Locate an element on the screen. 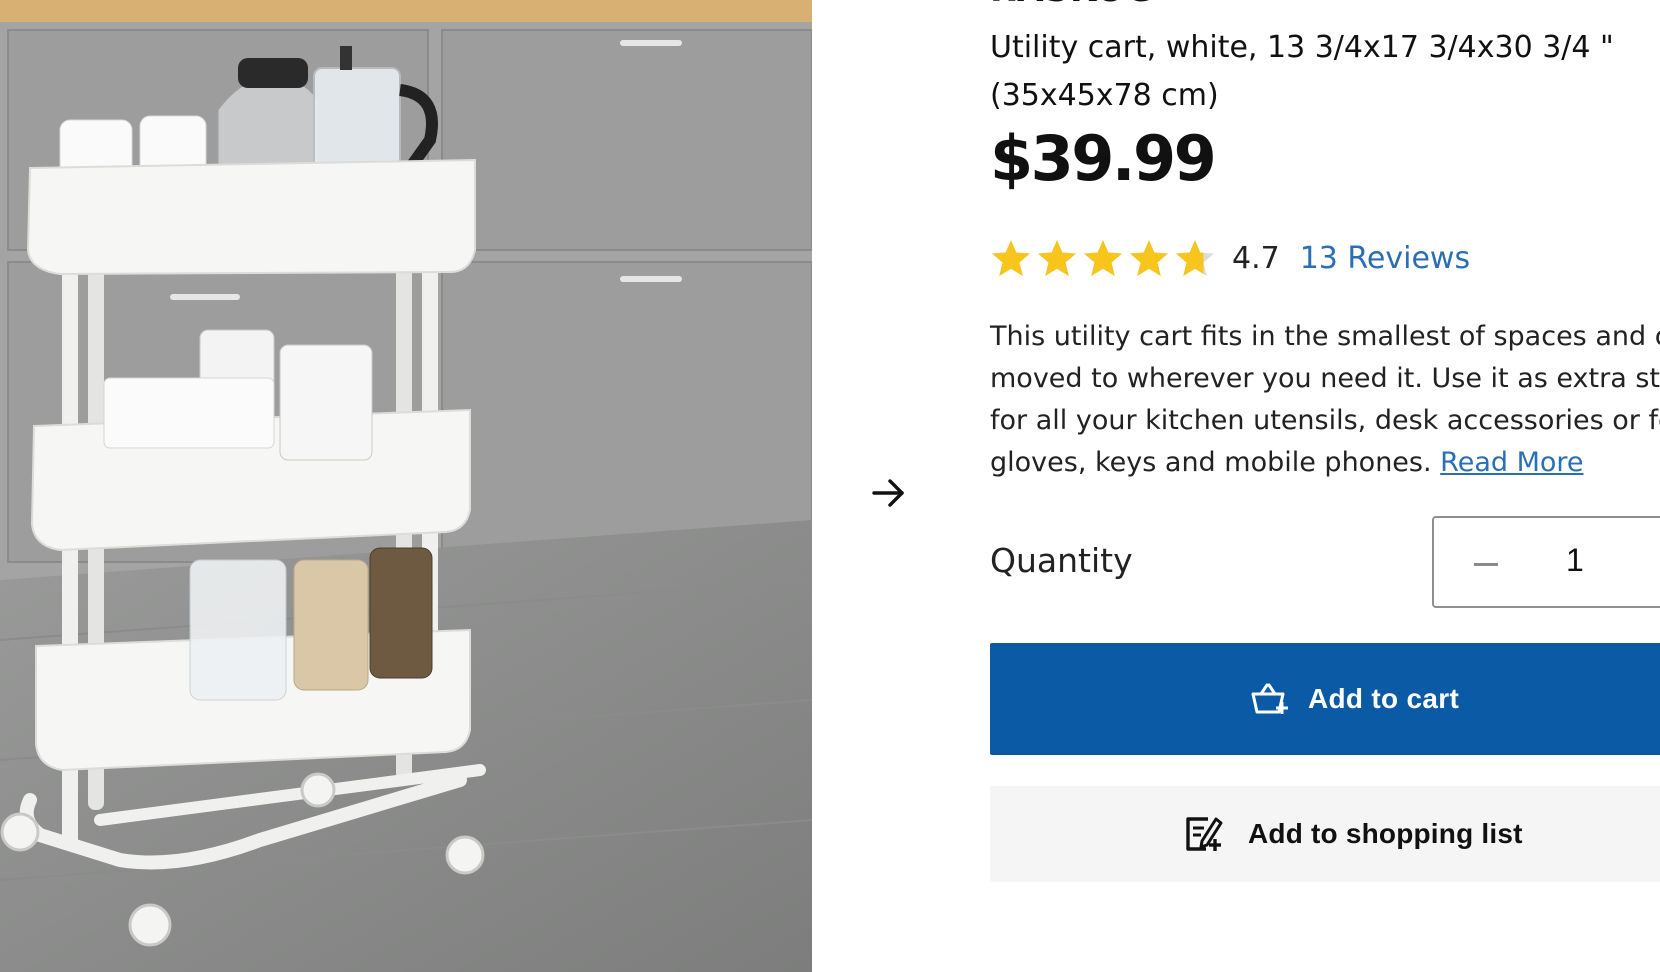 The image size is (1660, 972). decrease-quantity-button is located at coordinates (1486, 564).